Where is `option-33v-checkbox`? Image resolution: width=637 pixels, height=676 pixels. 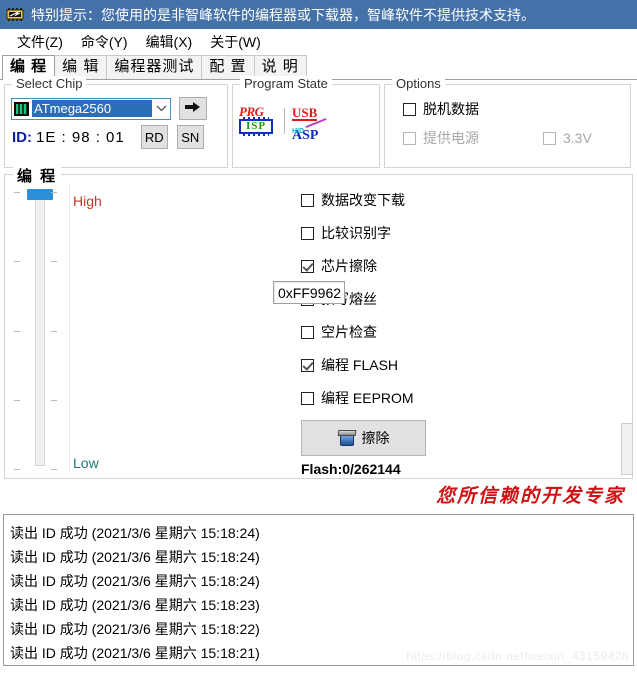
option-33v-checkbox is located at coordinates (549, 138).